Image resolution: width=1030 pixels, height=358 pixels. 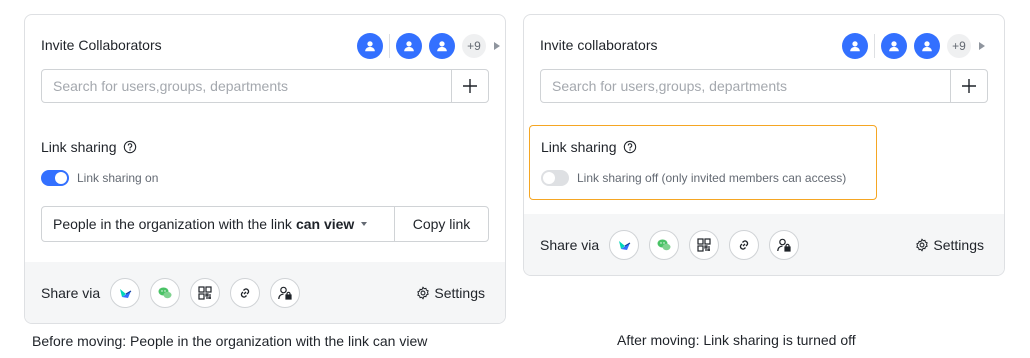 I want to click on toggle-label: Link sharing on, so click(x=118, y=178).